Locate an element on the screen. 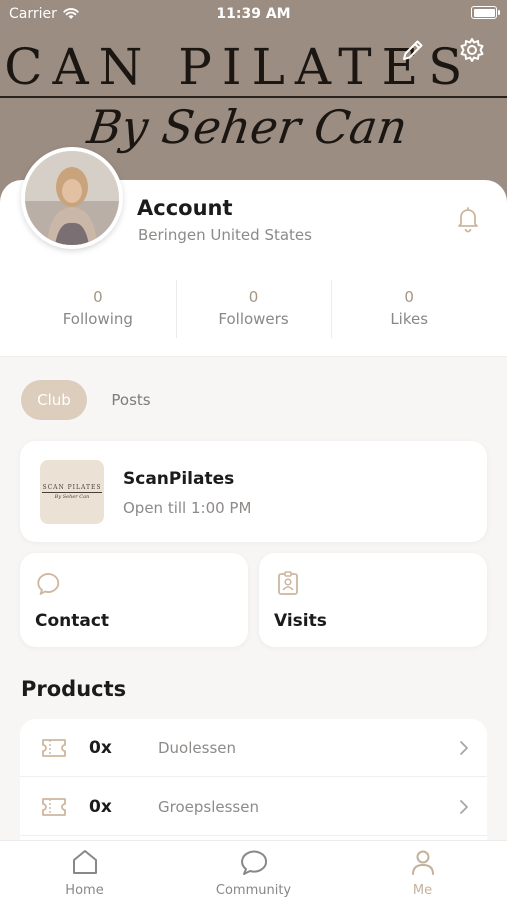  stat-label: Following is located at coordinates (97, 319).